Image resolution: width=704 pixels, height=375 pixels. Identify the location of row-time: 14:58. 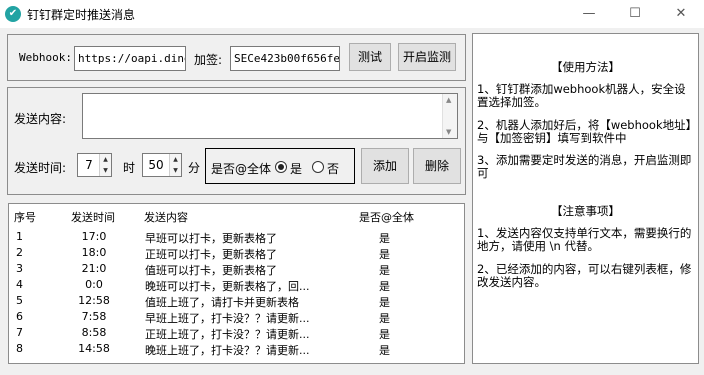
(94, 348).